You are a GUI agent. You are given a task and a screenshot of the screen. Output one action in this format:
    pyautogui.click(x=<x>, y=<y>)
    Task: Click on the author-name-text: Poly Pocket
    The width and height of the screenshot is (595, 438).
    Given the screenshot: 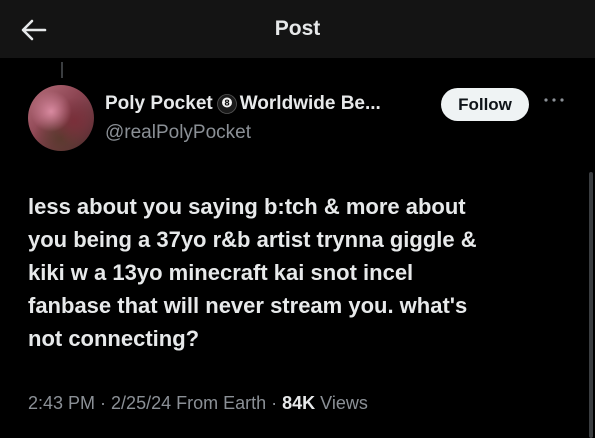 What is the action you would take?
    pyautogui.click(x=159, y=103)
    